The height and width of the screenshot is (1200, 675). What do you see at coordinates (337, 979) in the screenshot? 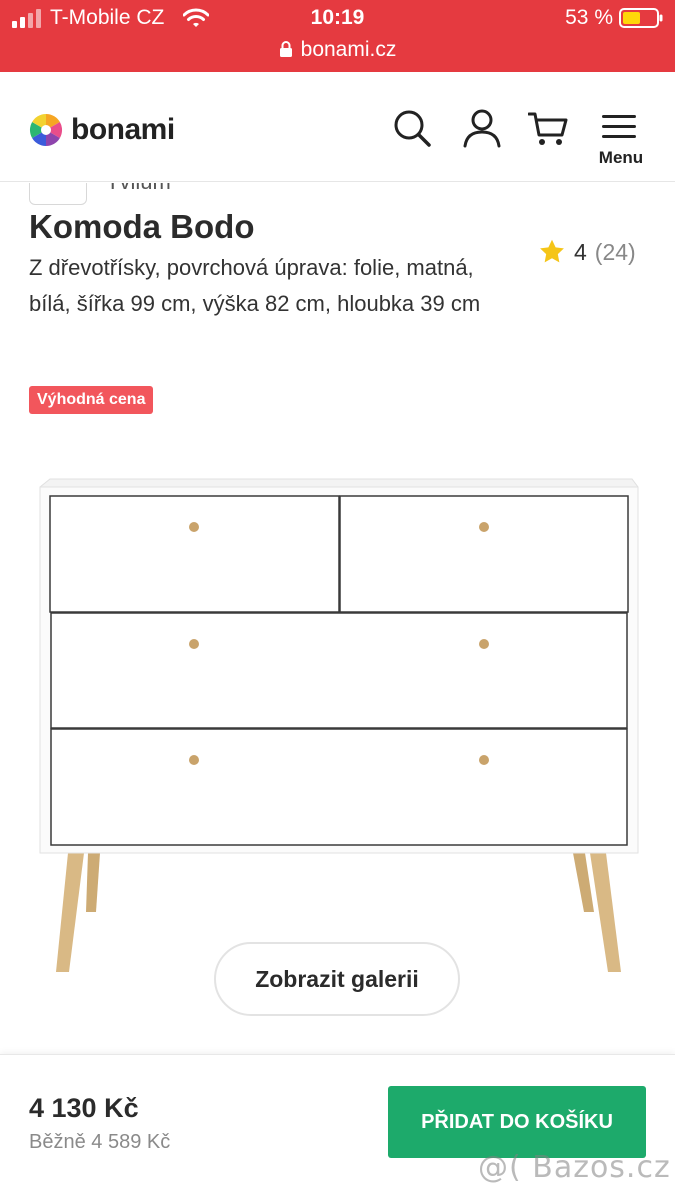
I see `show-gallery-button: Zobrazit galerii` at bounding box center [337, 979].